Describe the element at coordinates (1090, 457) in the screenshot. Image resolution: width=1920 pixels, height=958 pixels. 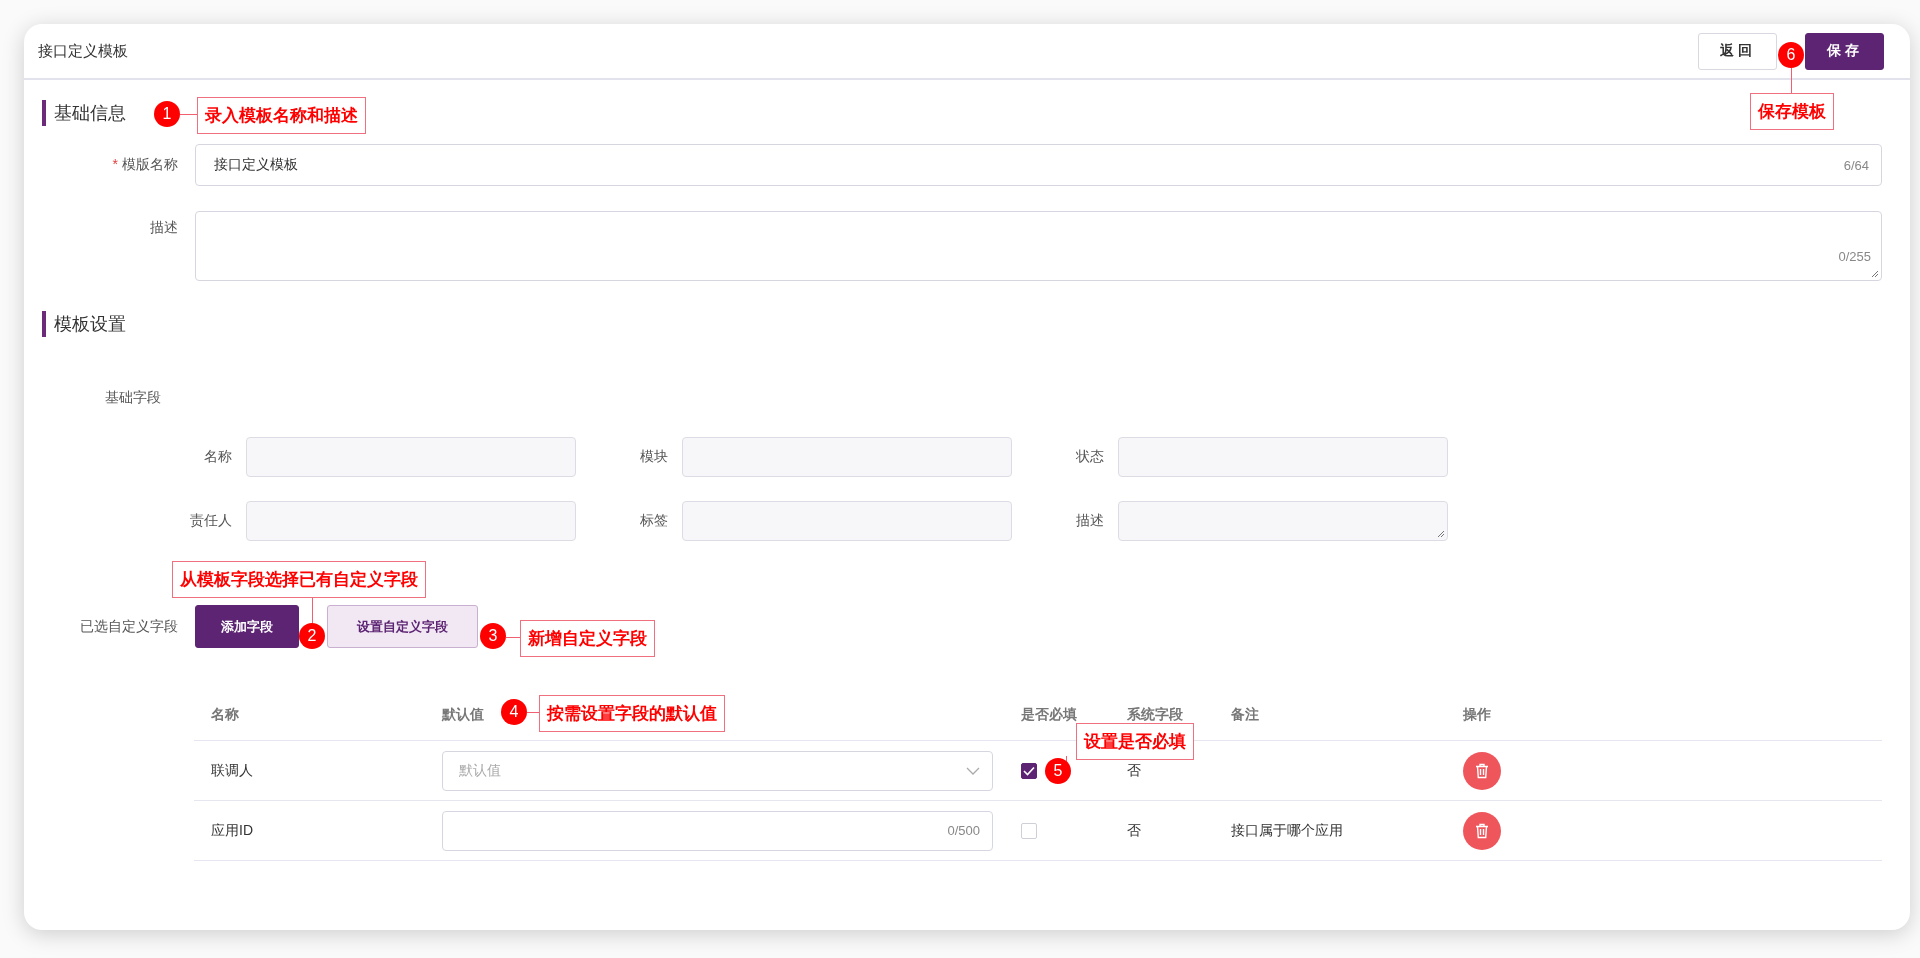
I see `field-label: 状态` at that location.